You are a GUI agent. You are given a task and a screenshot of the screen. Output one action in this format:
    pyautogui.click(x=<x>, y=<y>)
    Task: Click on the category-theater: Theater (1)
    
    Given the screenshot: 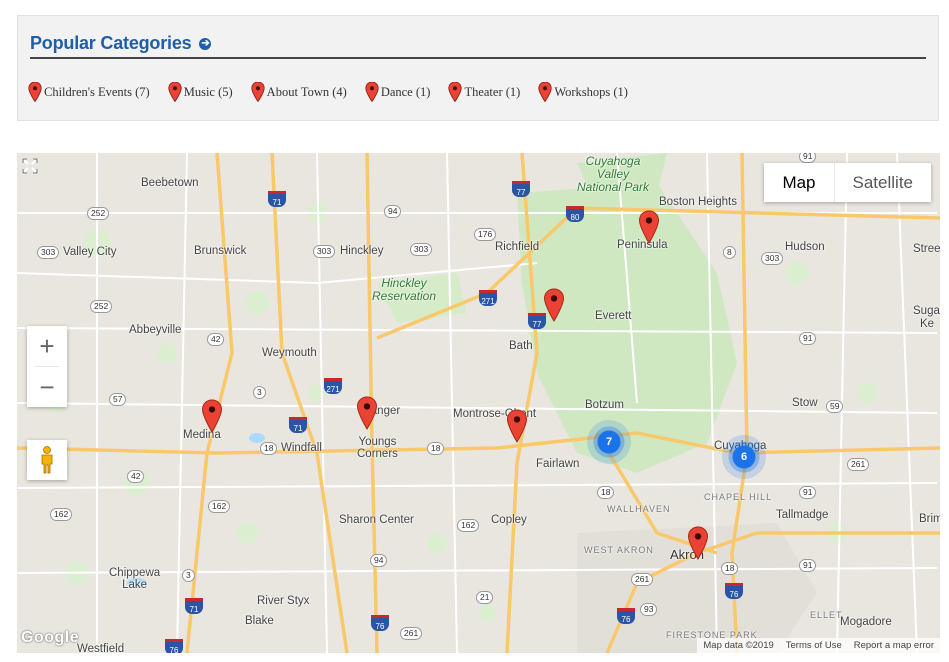 What is the action you would take?
    pyautogui.click(x=484, y=92)
    